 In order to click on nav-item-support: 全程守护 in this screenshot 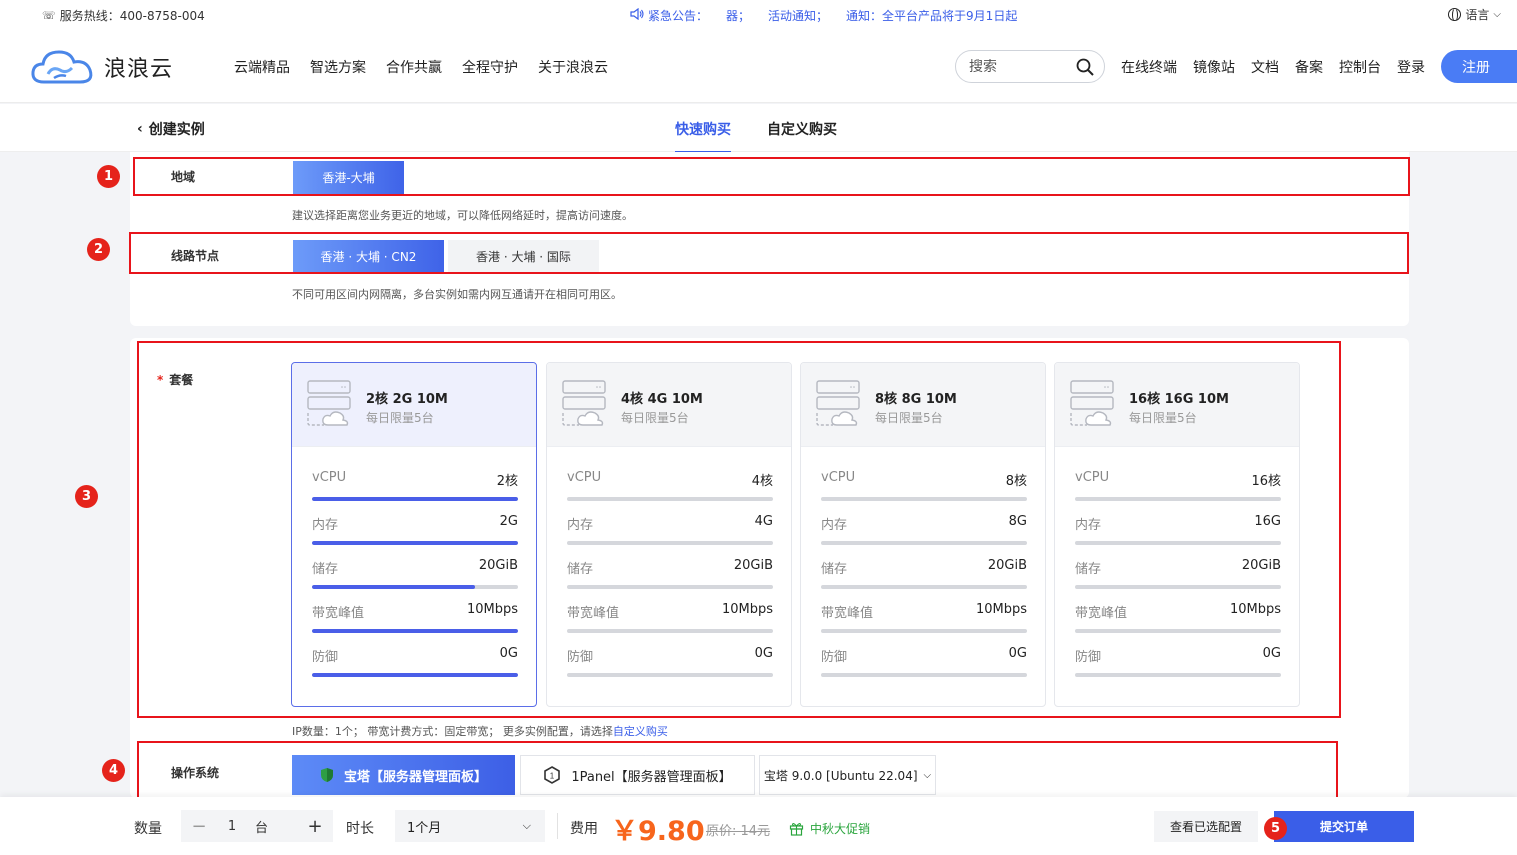, I will do `click(490, 67)`.